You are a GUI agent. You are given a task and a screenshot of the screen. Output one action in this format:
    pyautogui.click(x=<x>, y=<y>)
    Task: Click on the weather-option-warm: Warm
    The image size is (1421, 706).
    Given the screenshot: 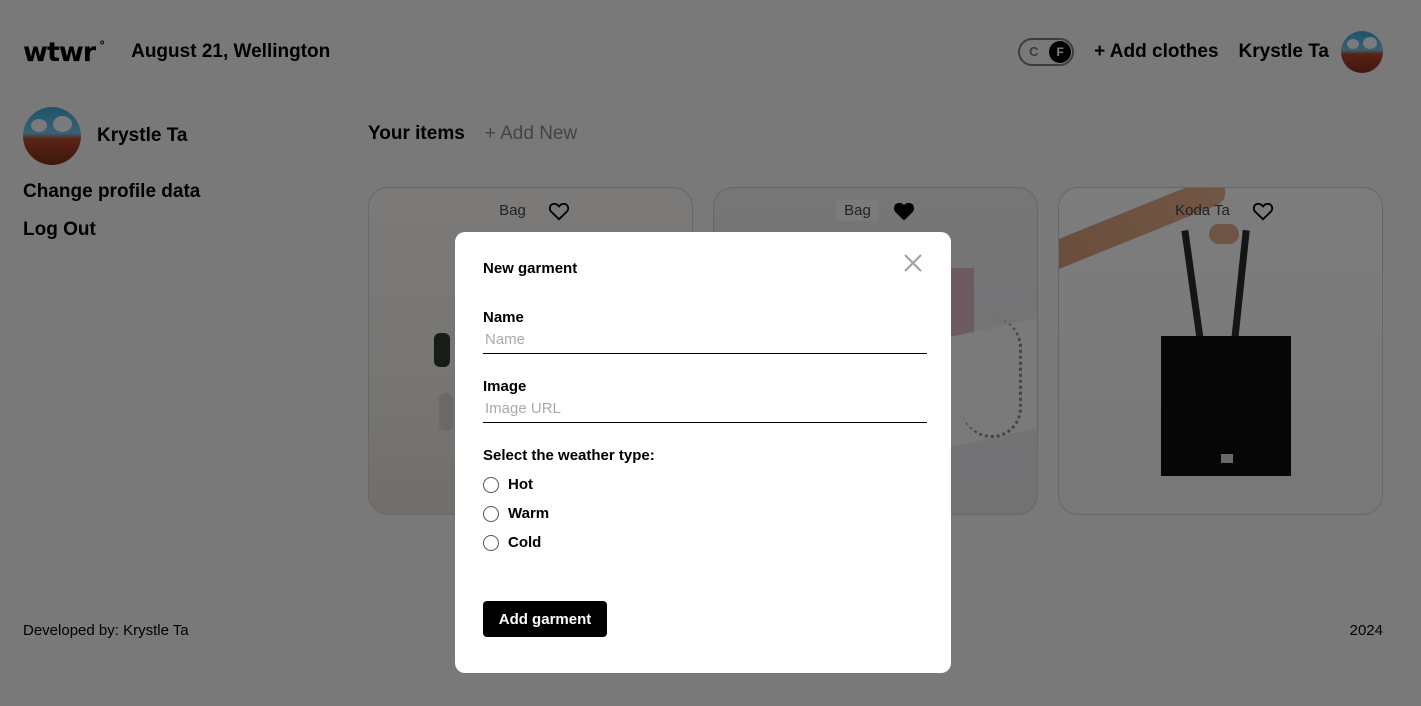 What is the action you would take?
    pyautogui.click(x=705, y=513)
    